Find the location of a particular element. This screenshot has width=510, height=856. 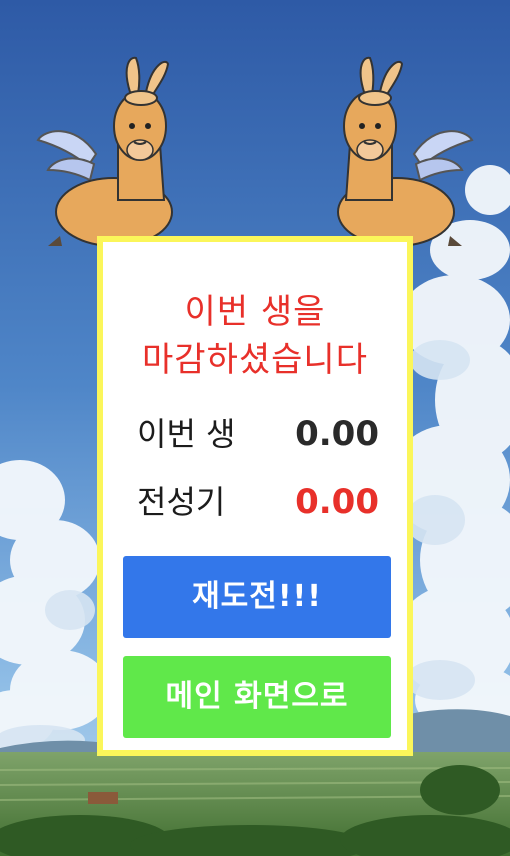

best-score-label: 전성기 is located at coordinates (181, 502).